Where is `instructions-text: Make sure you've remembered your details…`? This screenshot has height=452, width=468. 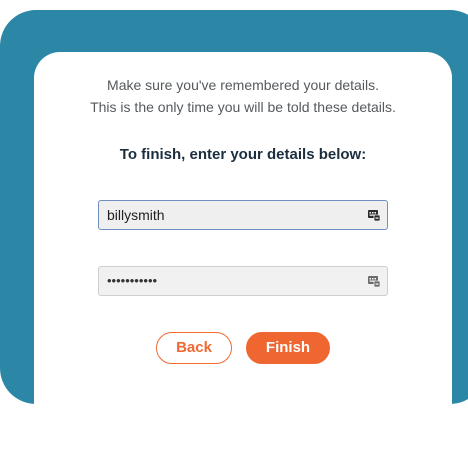 instructions-text: Make sure you've remembered your details… is located at coordinates (243, 96).